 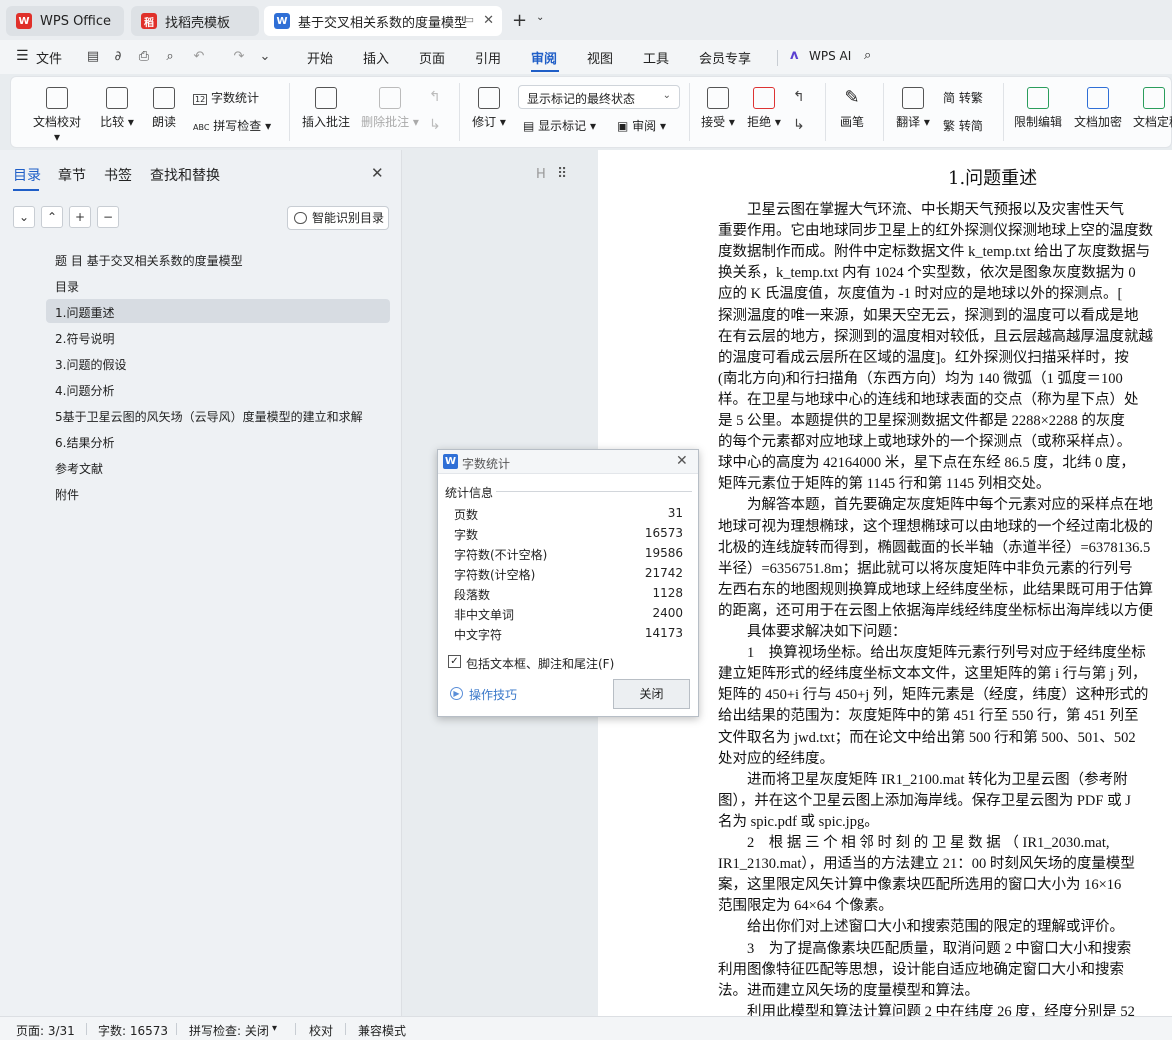 What do you see at coordinates (454, 661) in the screenshot?
I see `include-textbox-checkbox: ✓` at bounding box center [454, 661].